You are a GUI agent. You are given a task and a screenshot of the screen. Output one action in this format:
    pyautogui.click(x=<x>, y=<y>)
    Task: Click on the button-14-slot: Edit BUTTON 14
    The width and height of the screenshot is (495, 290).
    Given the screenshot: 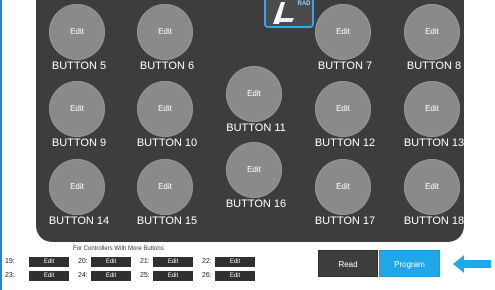 What is the action you would take?
    pyautogui.click(x=79, y=196)
    